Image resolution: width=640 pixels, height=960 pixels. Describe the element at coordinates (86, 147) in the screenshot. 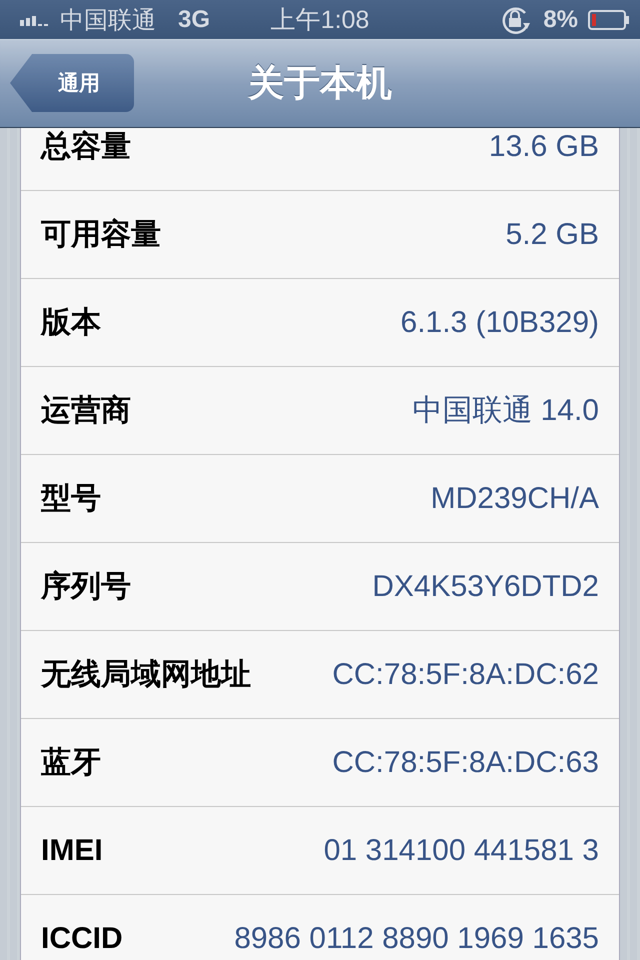

I see `row-label: 总容量` at that location.